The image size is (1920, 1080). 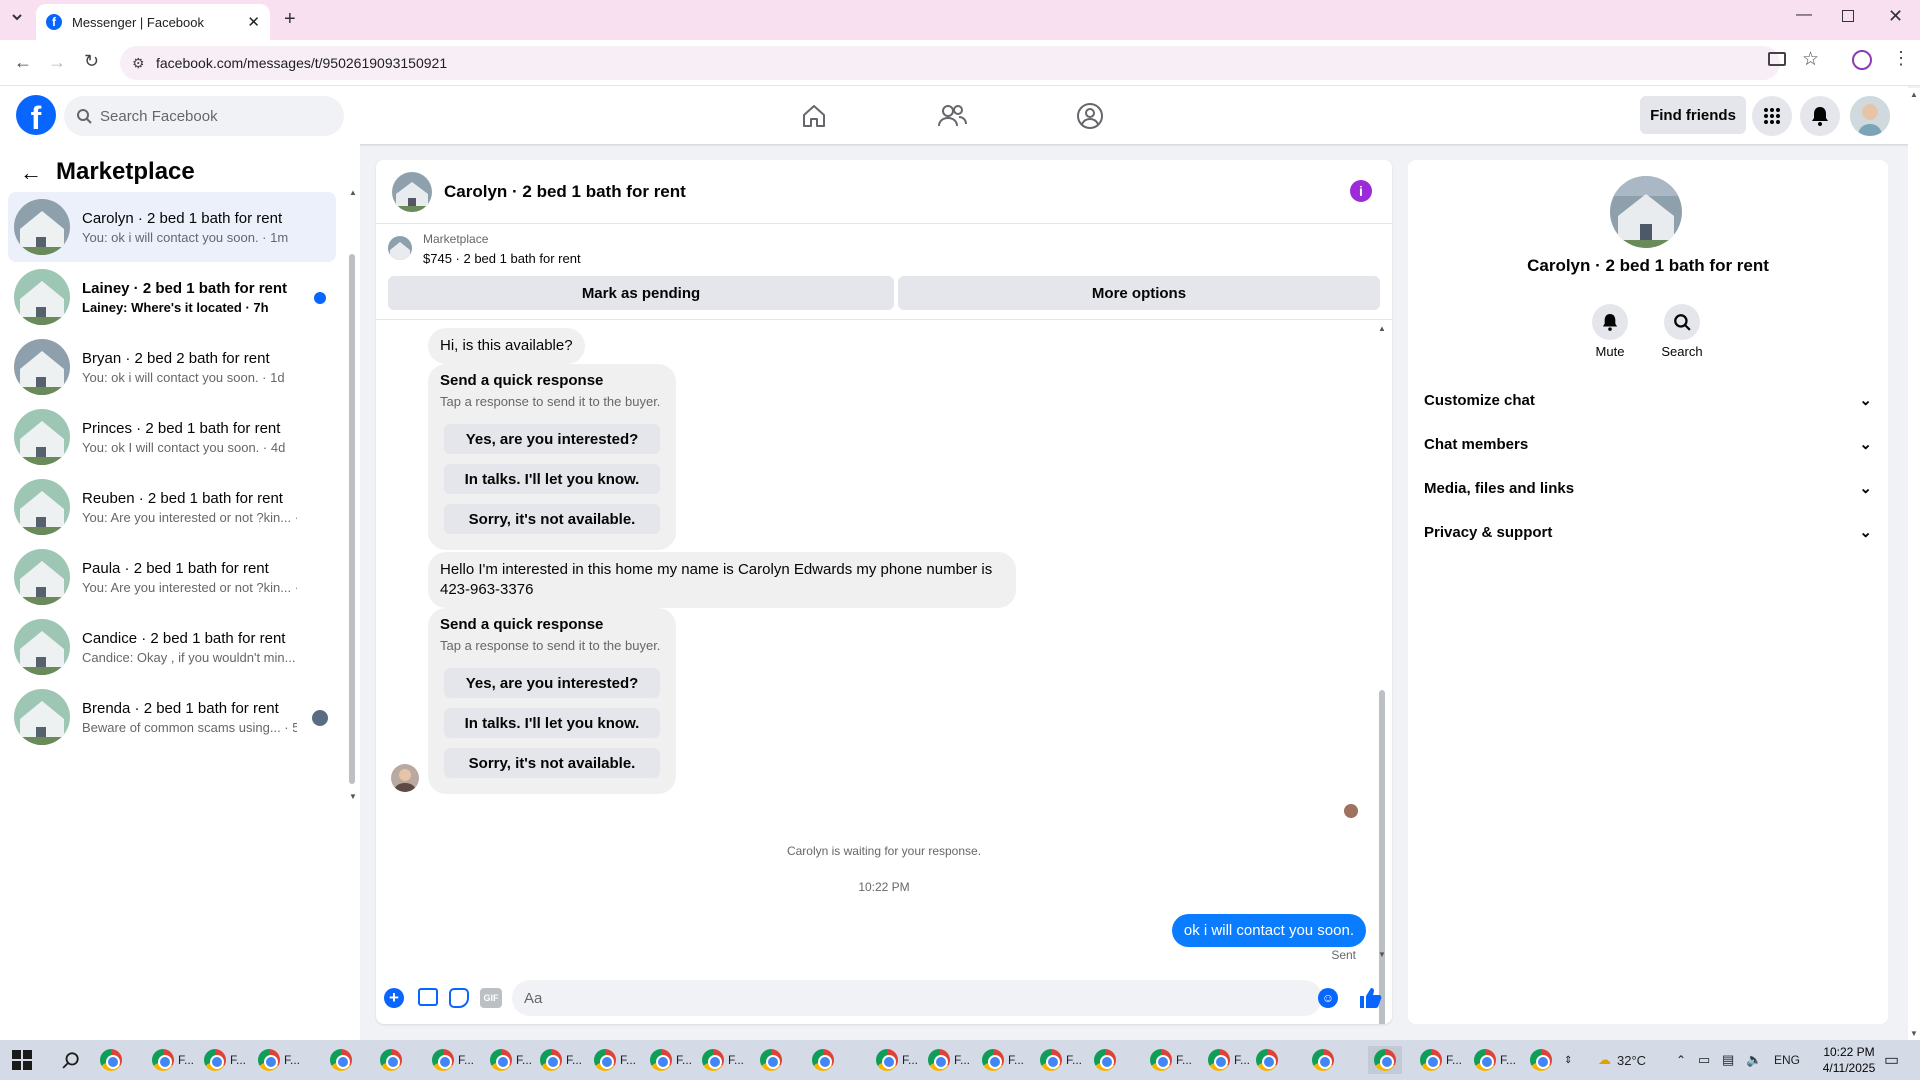 What do you see at coordinates (952, 116) in the screenshot?
I see `friends-icon` at bounding box center [952, 116].